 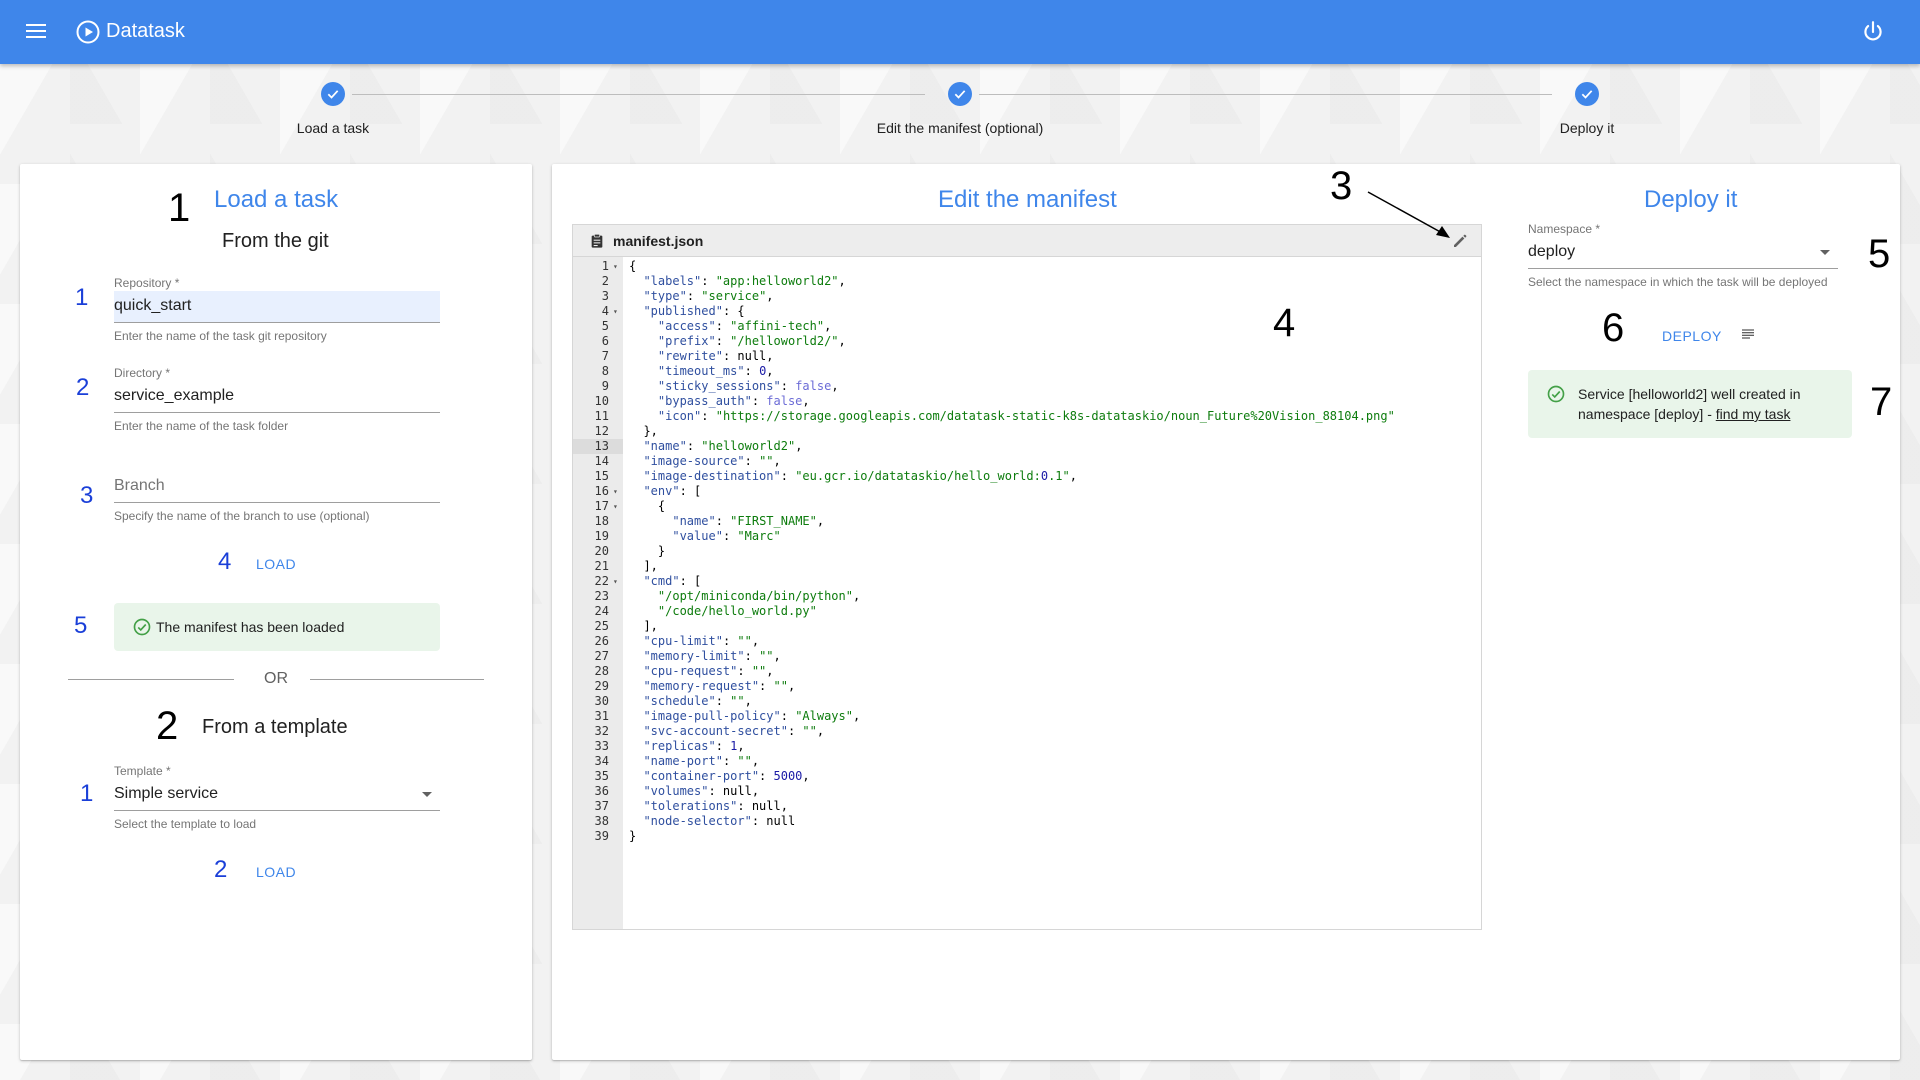 I want to click on code-line: 7 "rewrite": null,, so click(x=1027, y=356).